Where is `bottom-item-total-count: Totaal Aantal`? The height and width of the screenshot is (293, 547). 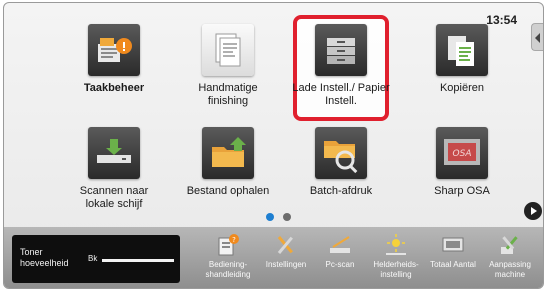
bottom-item-total-count: Totaal Aantal is located at coordinates (453, 251).